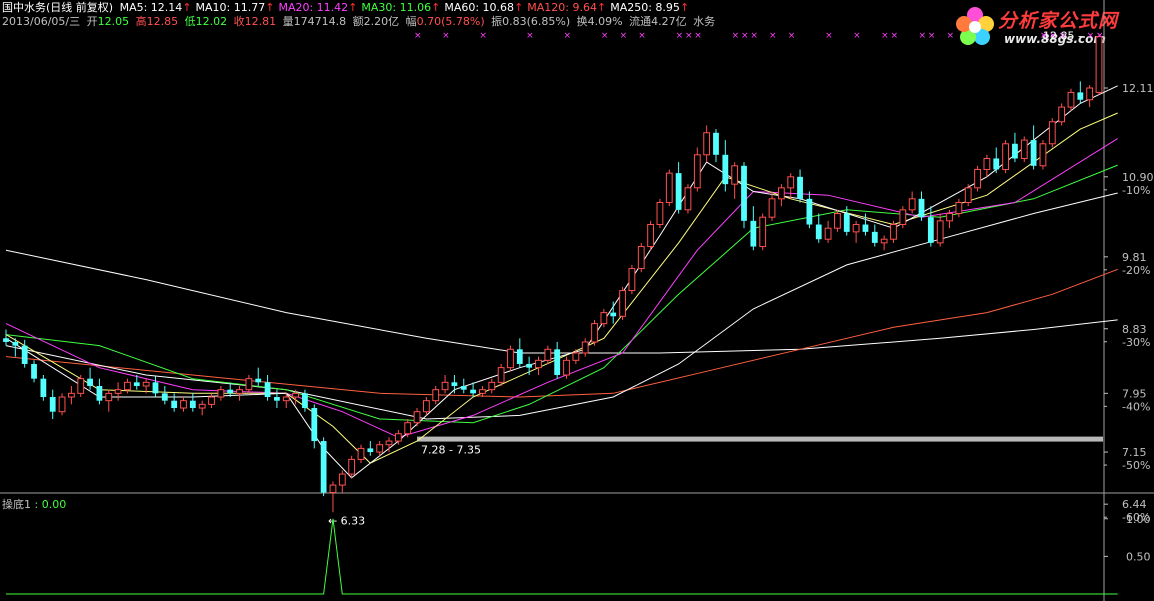 Image resolution: width=1154 pixels, height=601 pixels. What do you see at coordinates (50, 504) in the screenshot?
I see `indicator-value: : 0.00` at bounding box center [50, 504].